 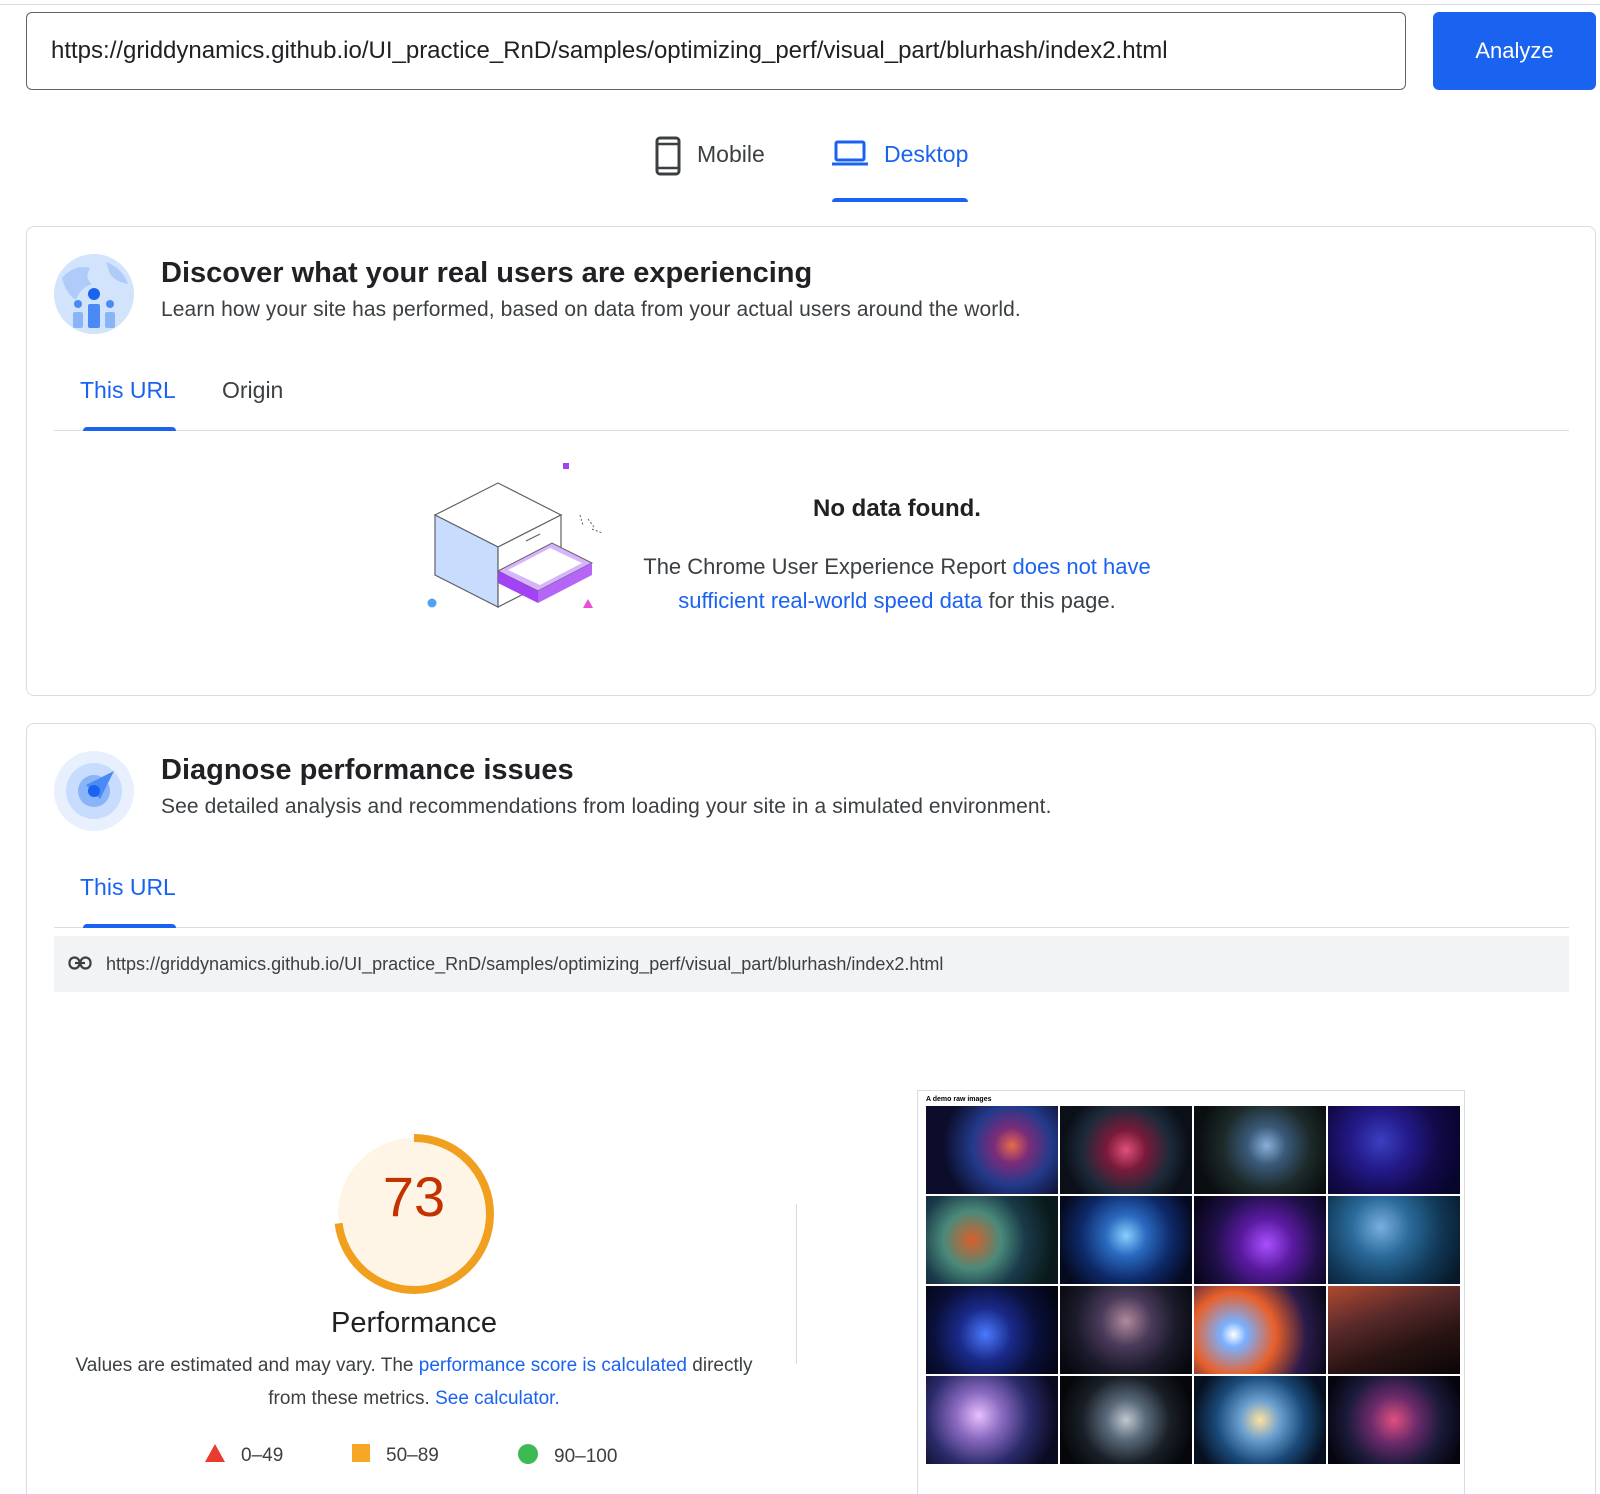 What do you see at coordinates (811, 896) in the screenshot?
I see `lab-data-tabs: This URL` at bounding box center [811, 896].